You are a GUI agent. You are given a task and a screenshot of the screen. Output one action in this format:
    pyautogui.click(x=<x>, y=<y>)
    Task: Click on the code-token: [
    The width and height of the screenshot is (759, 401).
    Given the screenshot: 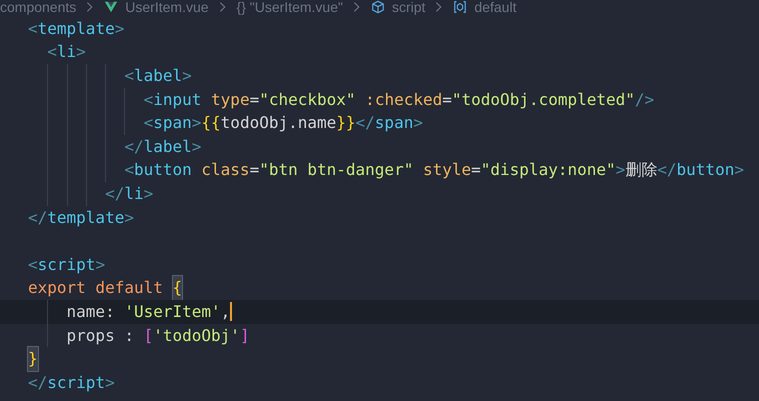 What is the action you would take?
    pyautogui.click(x=149, y=335)
    